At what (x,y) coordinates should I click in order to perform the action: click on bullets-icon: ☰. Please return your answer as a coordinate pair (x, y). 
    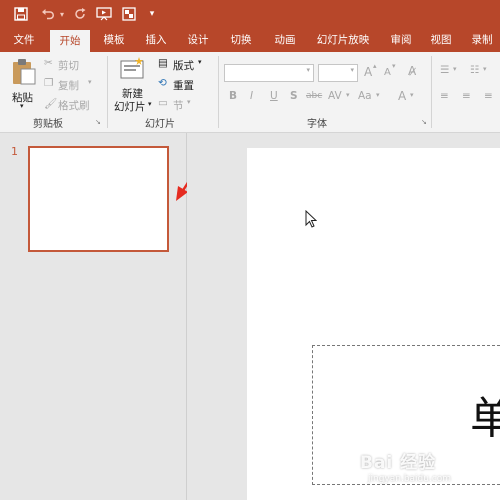
    Looking at the image, I should click on (444, 70).